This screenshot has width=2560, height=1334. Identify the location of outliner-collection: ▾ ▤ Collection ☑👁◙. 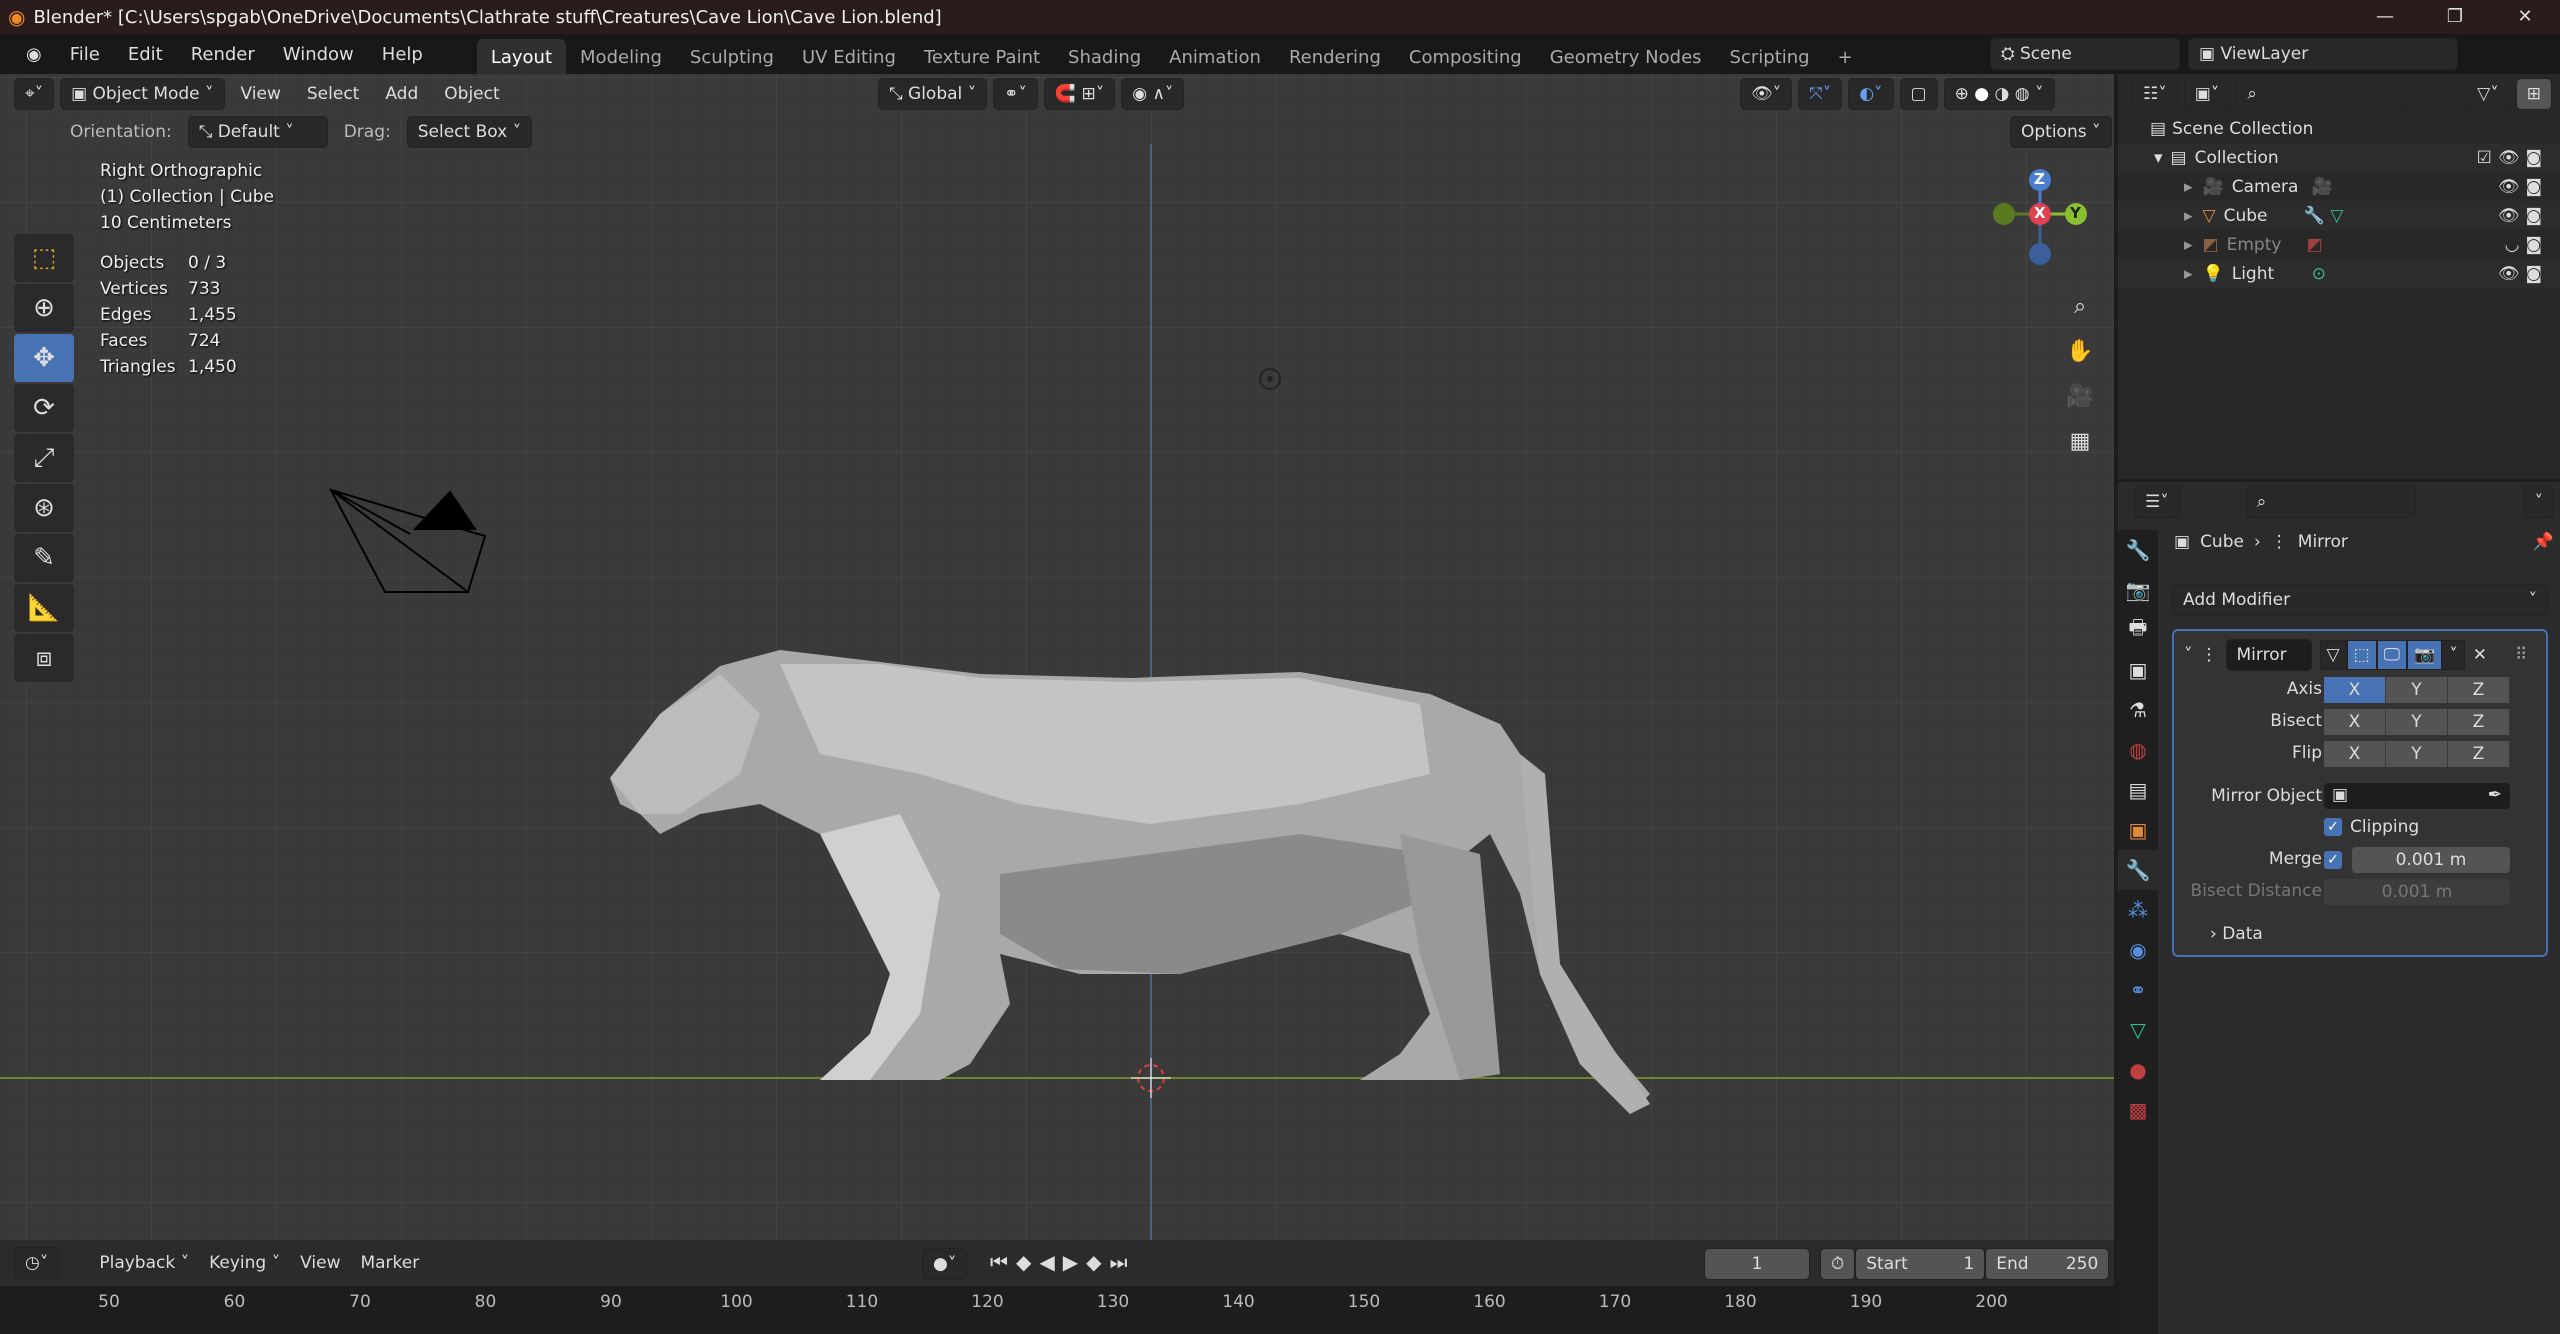
(2339, 157).